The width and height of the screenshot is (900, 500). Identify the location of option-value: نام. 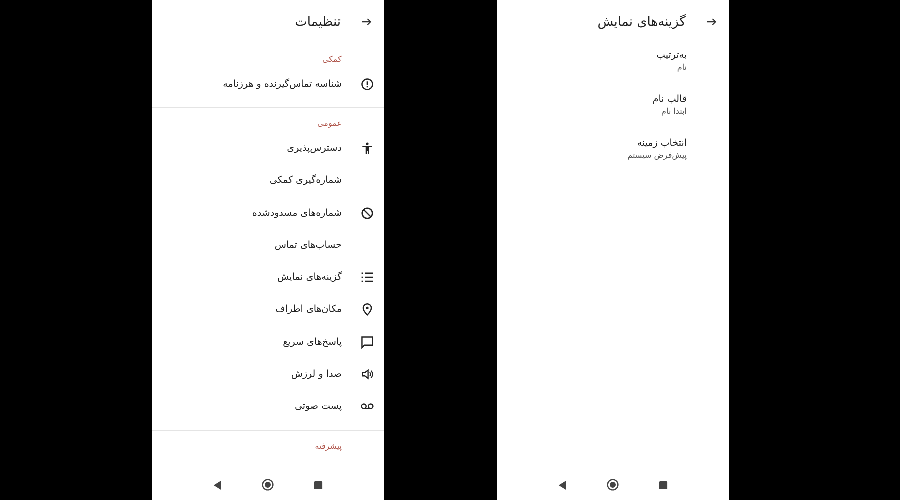
(682, 67).